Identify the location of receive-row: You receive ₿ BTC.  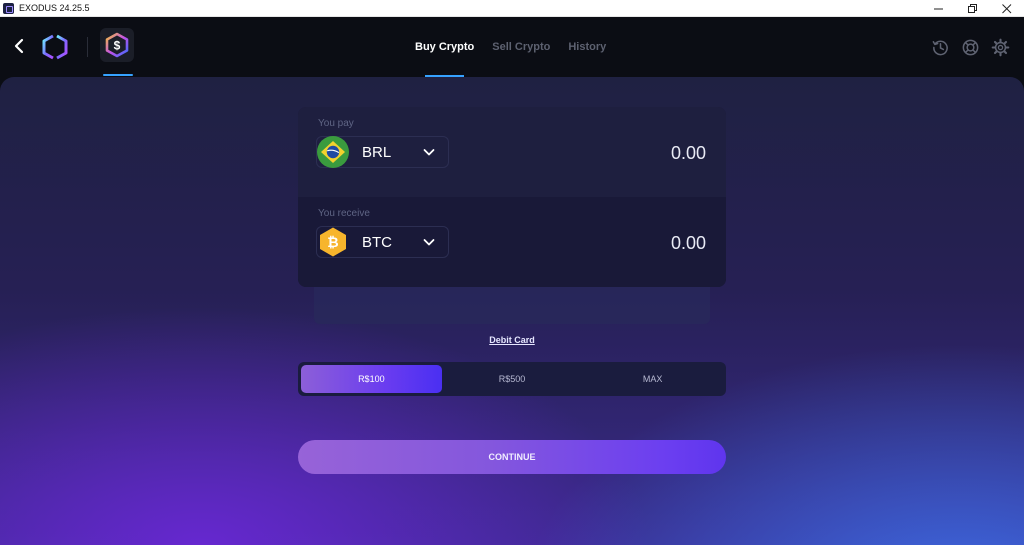
(512, 242).